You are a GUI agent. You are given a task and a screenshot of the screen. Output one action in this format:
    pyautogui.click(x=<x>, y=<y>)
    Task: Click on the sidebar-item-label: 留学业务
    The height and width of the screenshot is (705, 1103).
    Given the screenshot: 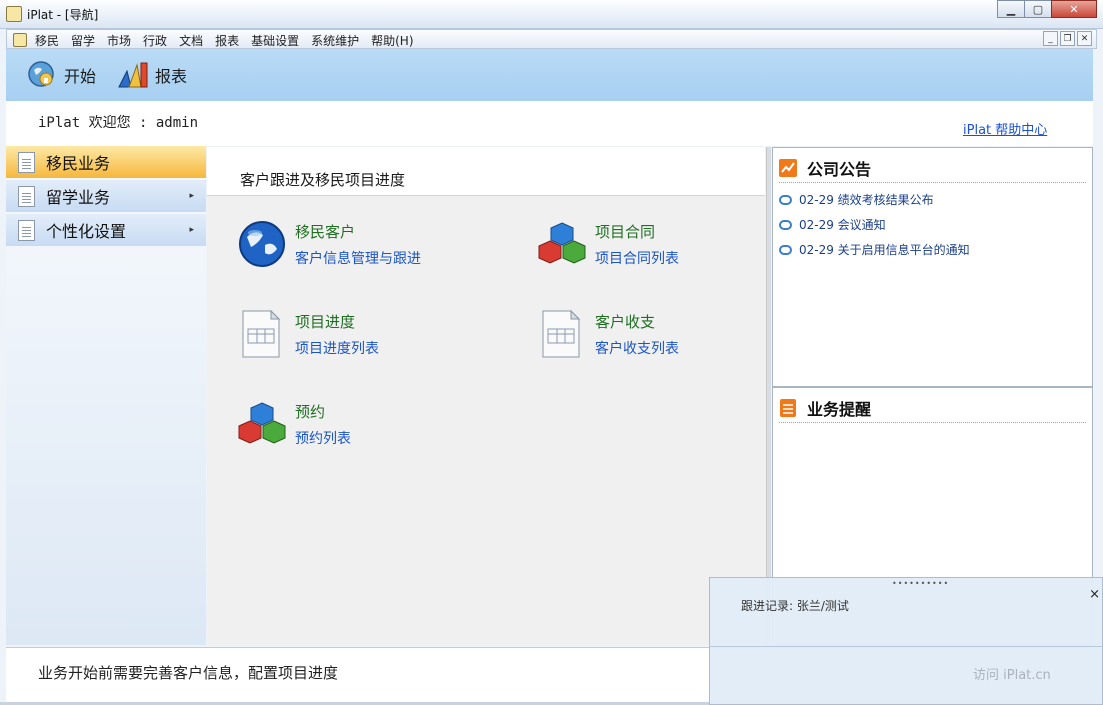 What is the action you would take?
    pyautogui.click(x=78, y=197)
    